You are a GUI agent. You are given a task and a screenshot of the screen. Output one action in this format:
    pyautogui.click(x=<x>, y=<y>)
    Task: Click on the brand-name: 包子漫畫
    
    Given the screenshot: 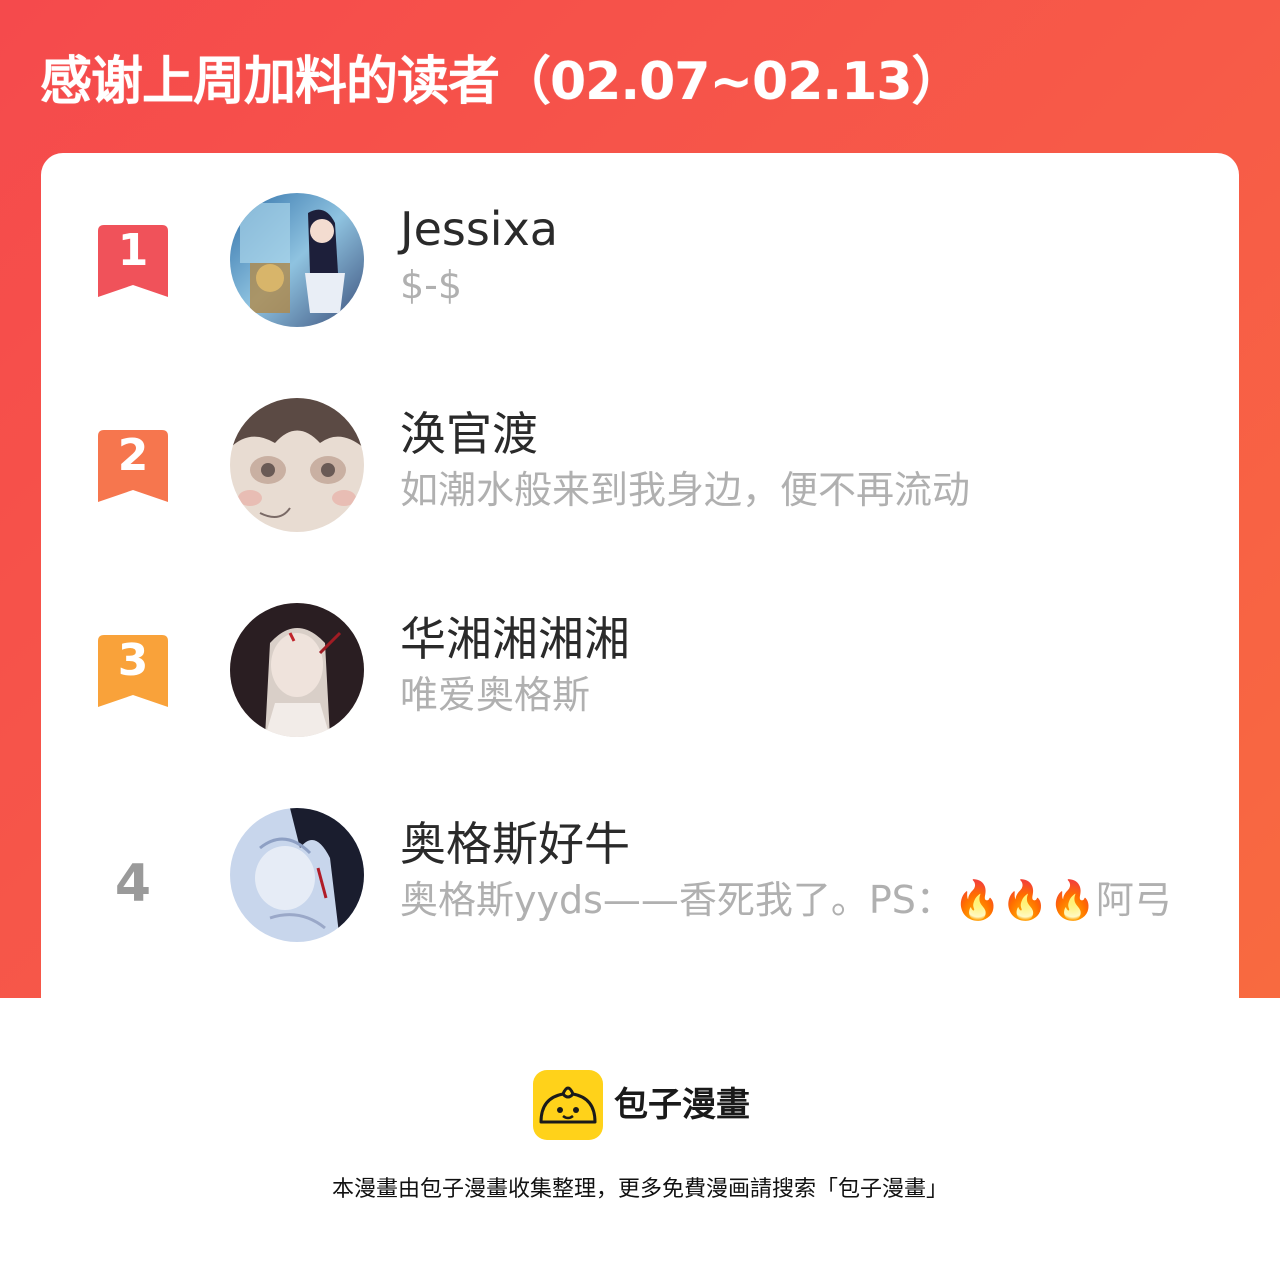 What is the action you would take?
    pyautogui.click(x=682, y=1105)
    